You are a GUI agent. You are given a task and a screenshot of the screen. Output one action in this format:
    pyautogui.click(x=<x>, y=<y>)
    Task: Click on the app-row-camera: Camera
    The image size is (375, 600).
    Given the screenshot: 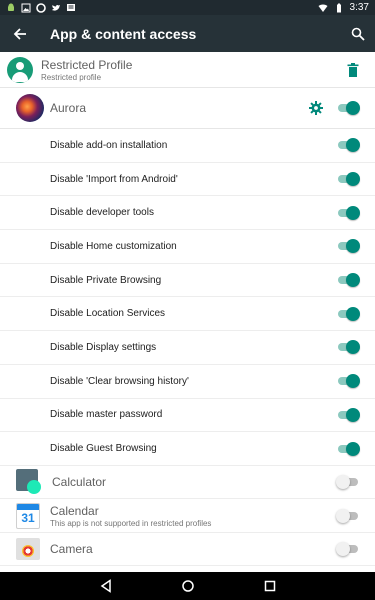 What is the action you would take?
    pyautogui.click(x=187, y=550)
    